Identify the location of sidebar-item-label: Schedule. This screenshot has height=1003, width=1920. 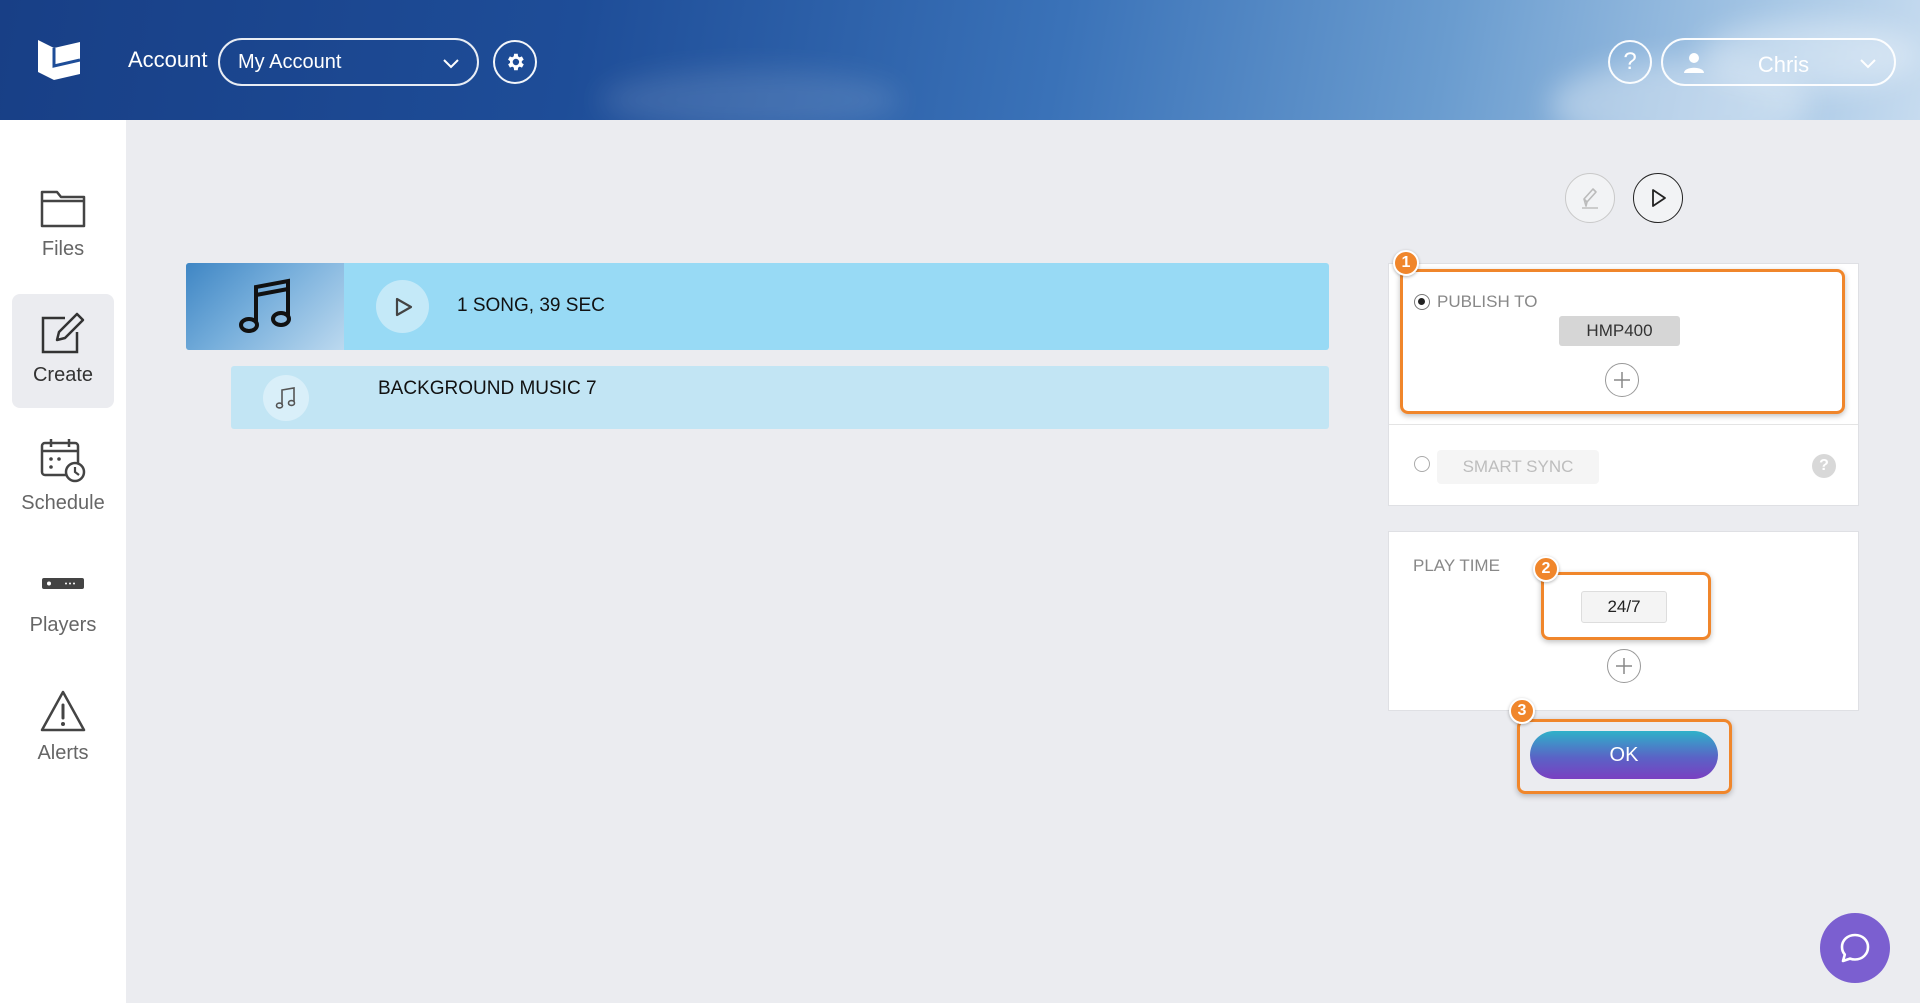
(63, 503).